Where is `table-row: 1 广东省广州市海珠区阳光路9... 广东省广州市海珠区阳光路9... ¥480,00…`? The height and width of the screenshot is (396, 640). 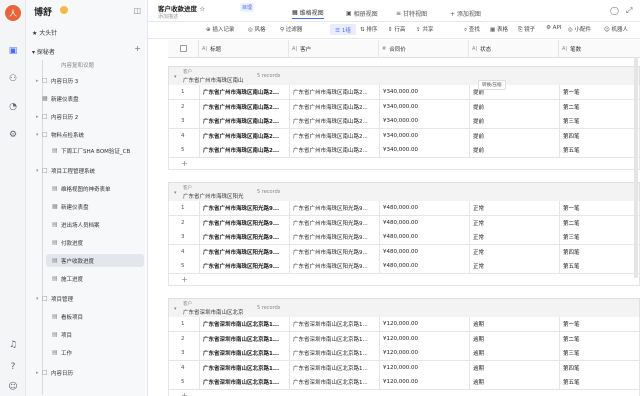
table-row: 1 广东省广州市海珠区阳光路9... 广东省广州市海珠区阳光路9... ¥480,00… is located at coordinates (404, 208).